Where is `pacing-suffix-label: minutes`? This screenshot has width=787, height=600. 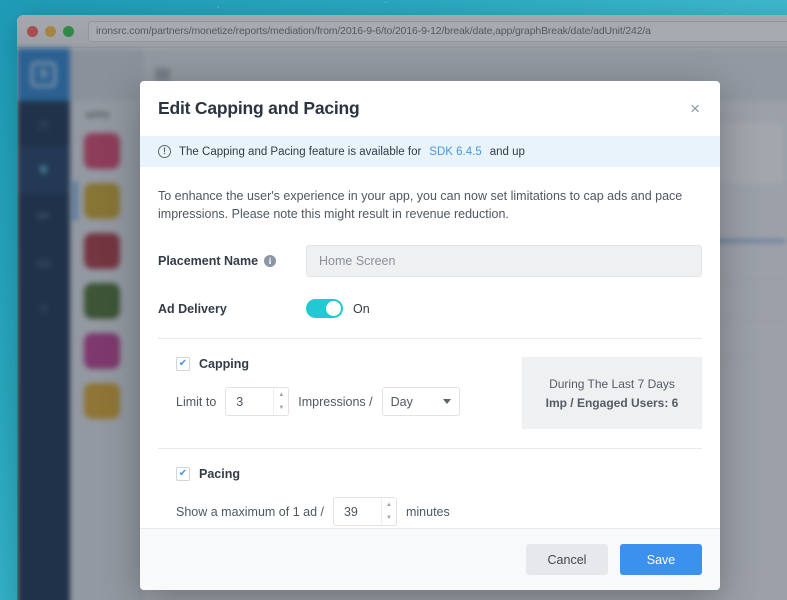
pacing-suffix-label: minutes is located at coordinates (427, 511).